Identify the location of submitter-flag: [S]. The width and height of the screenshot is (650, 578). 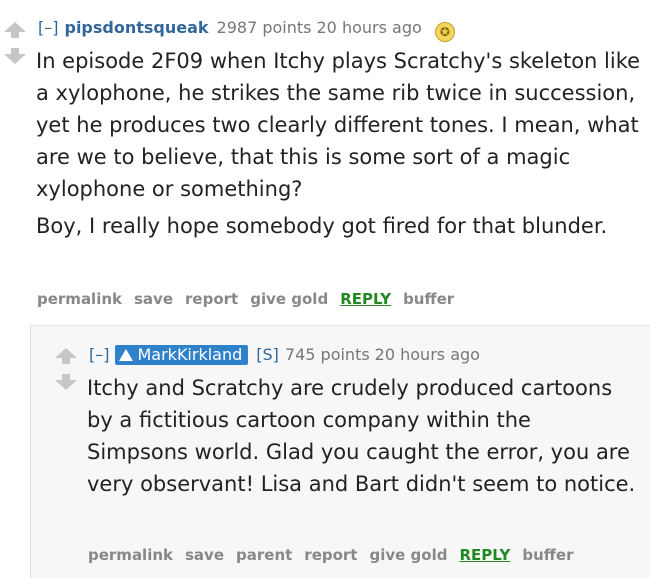
(267, 354).